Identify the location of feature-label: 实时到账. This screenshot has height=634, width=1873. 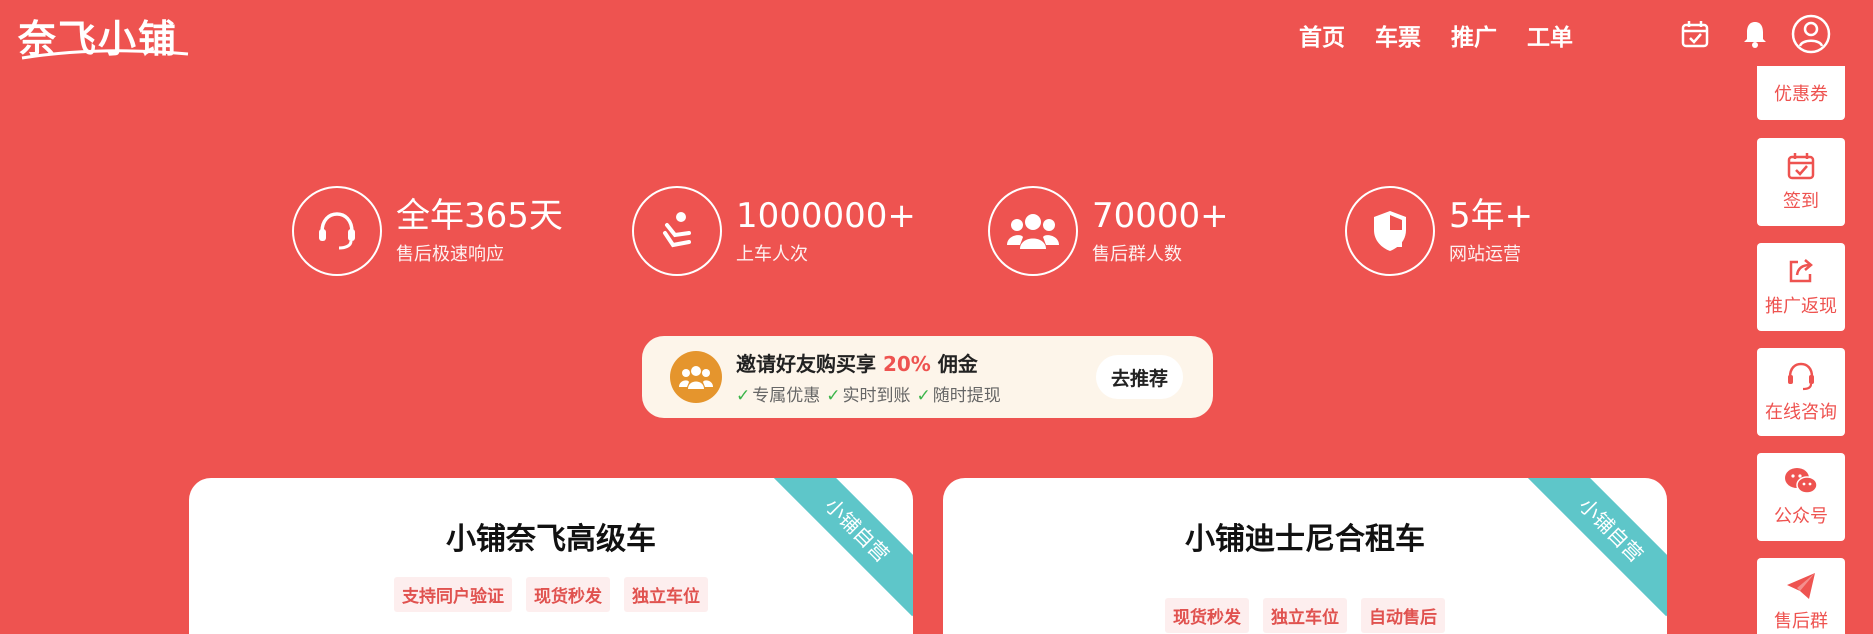
(876, 396).